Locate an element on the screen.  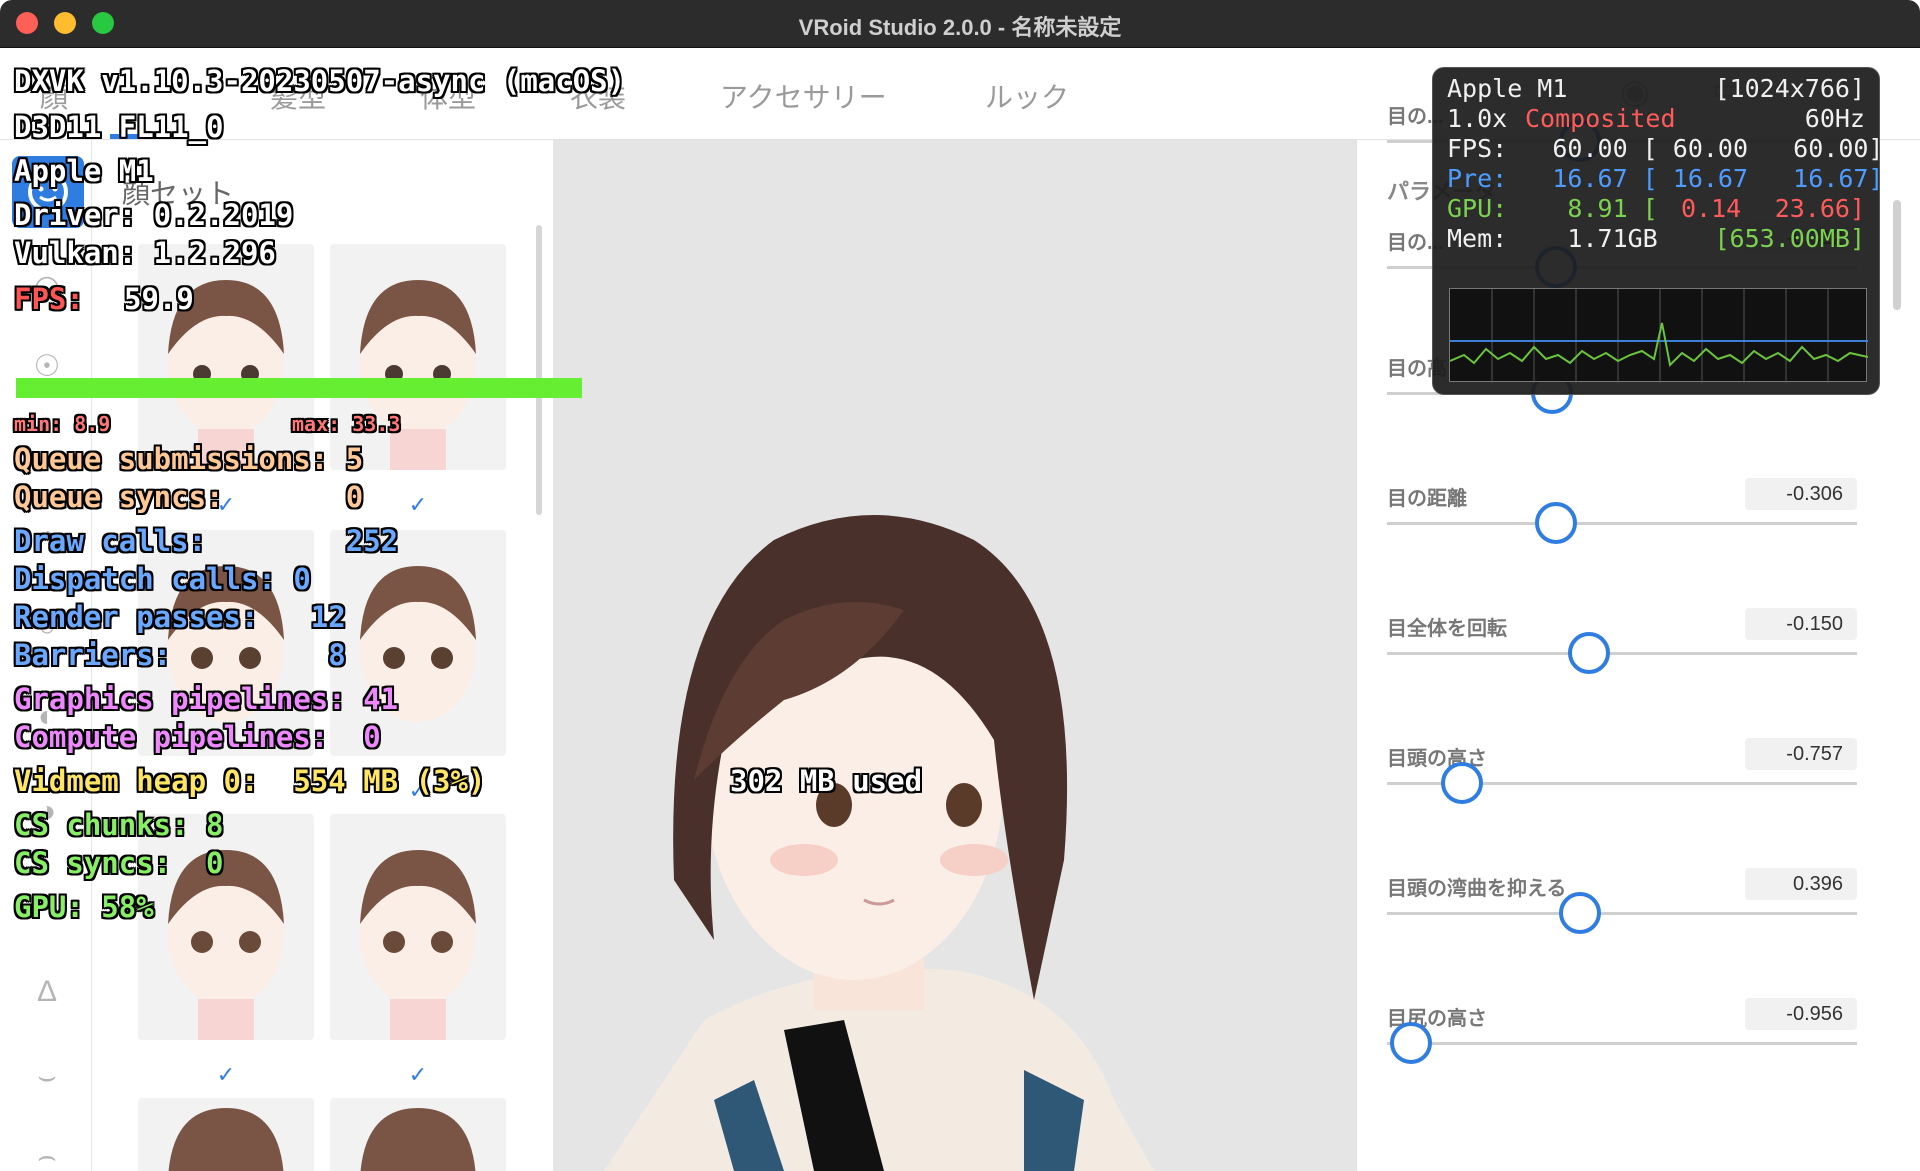
hud-resolution: [1024x766] is located at coordinates (1789, 88).